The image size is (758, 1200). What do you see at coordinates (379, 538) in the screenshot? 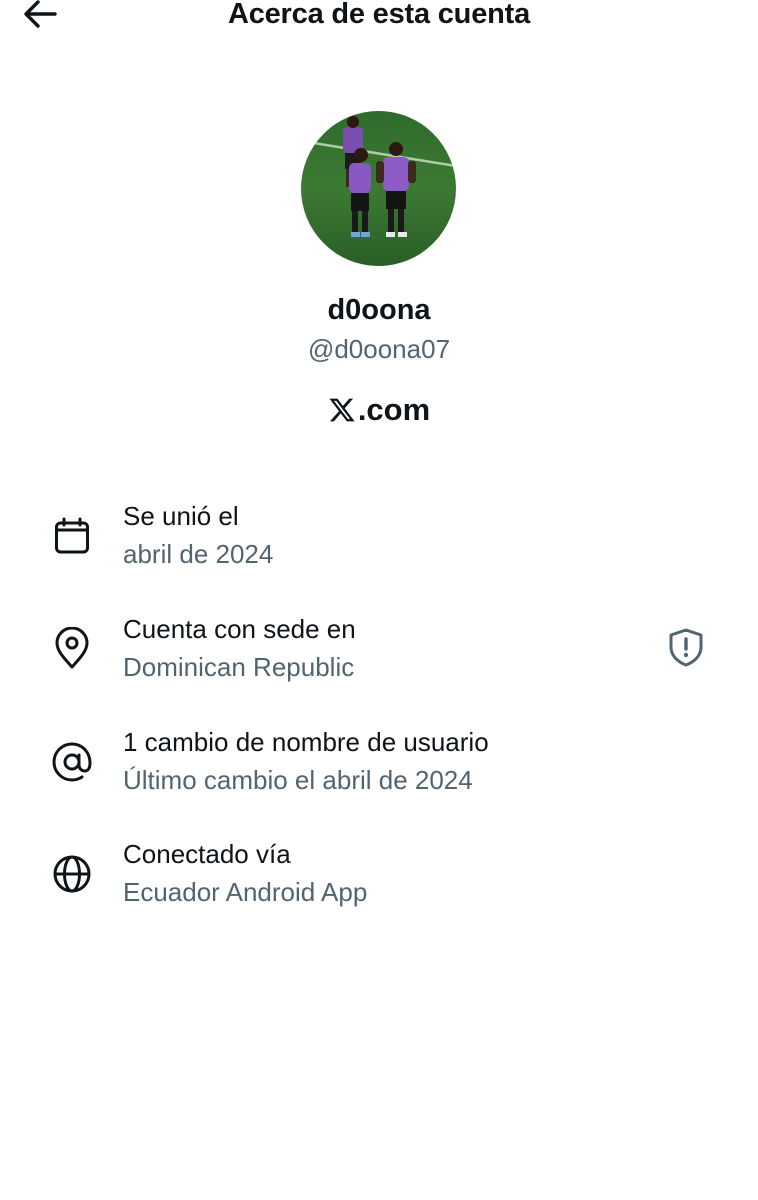
I see `detail-row-joined: Se unió el abril de 2024` at bounding box center [379, 538].